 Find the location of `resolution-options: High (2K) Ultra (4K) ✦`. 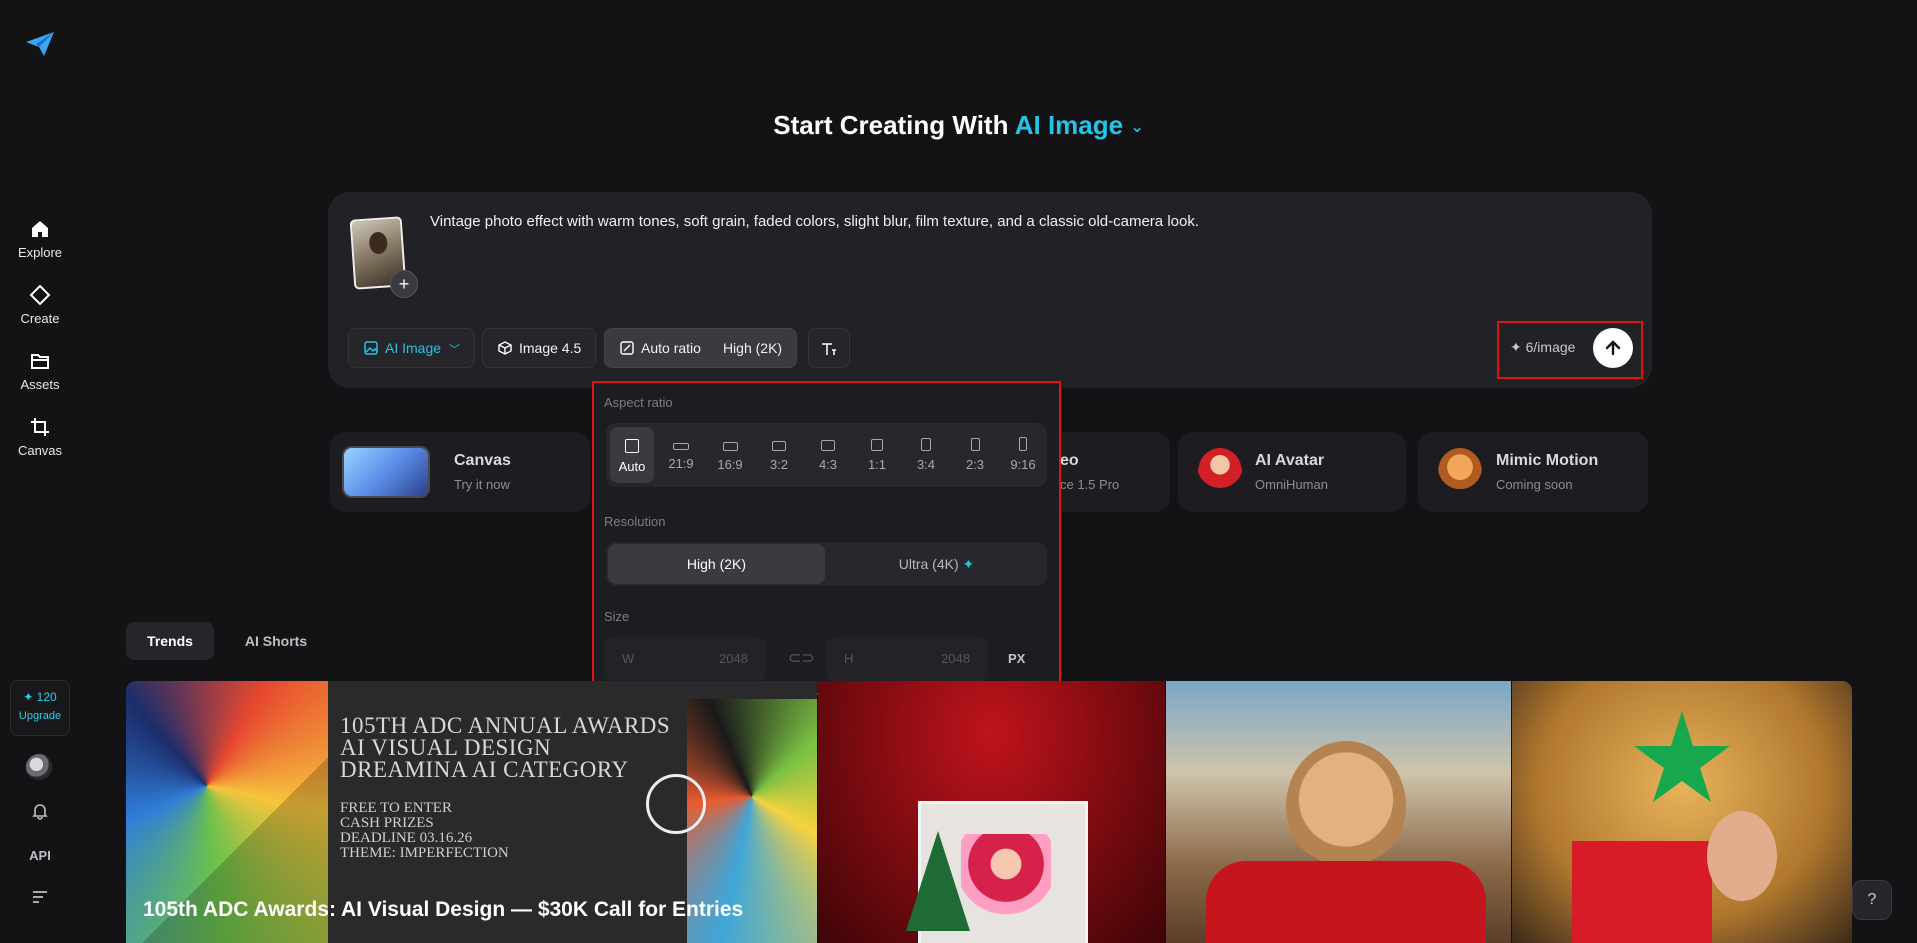

resolution-options: High (2K) Ultra (4K) ✦ is located at coordinates (826, 564).